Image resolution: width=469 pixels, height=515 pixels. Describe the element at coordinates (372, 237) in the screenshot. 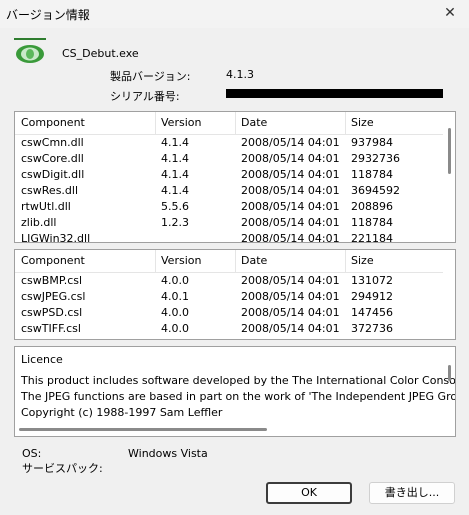

I see `table-cell: 221184` at that location.